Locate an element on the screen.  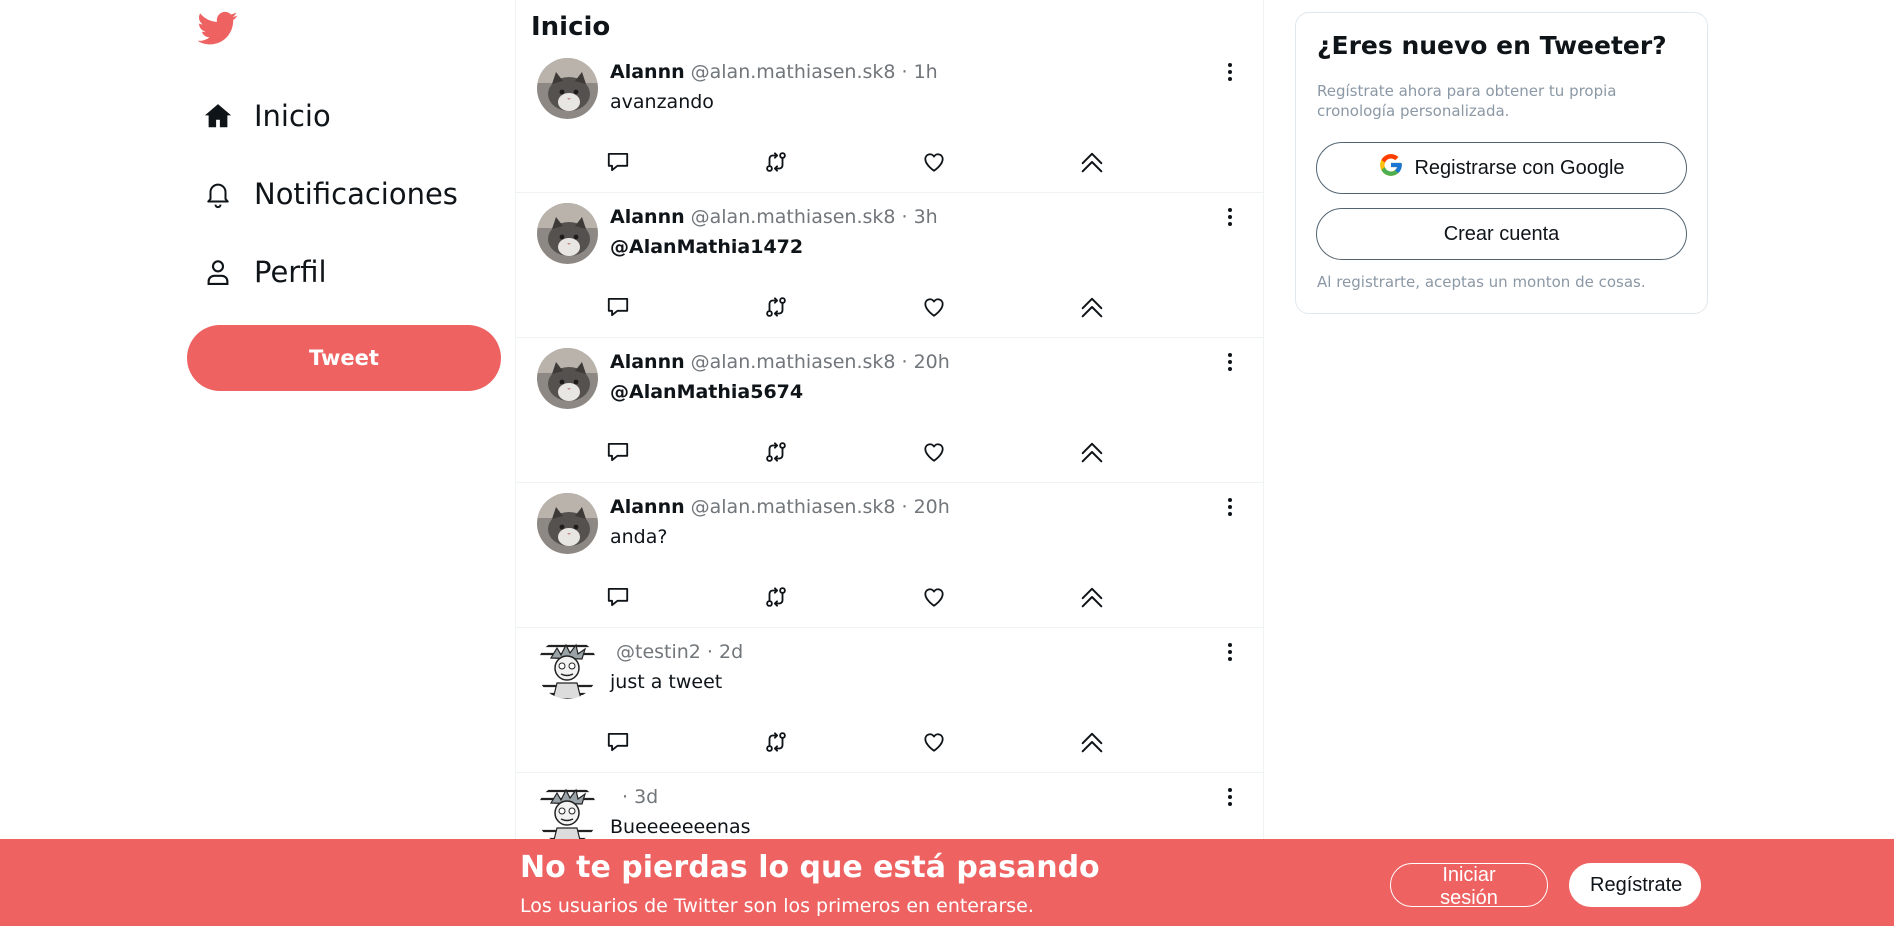
tweet: @testin2 · 2d just a tweet is located at coordinates (889, 700).